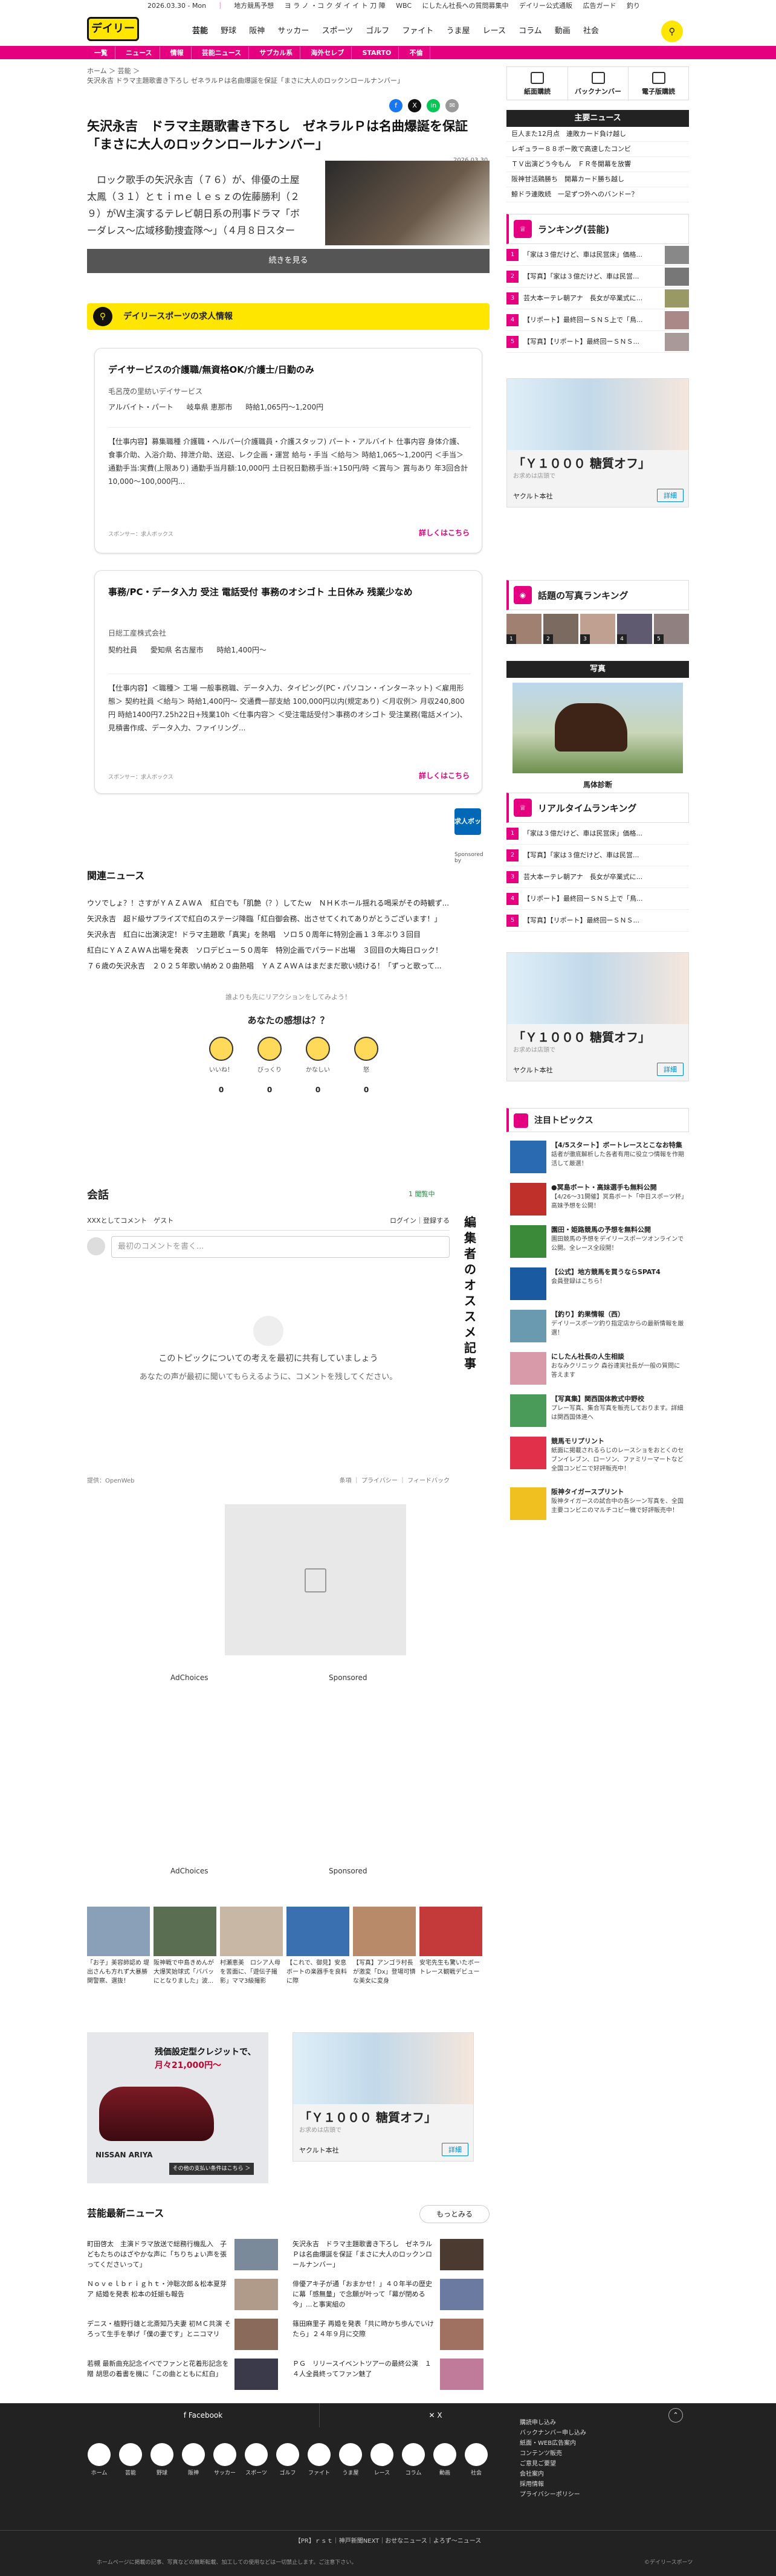 This screenshot has height=2576, width=776. I want to click on read-more-button: 続きを見る, so click(288, 261).